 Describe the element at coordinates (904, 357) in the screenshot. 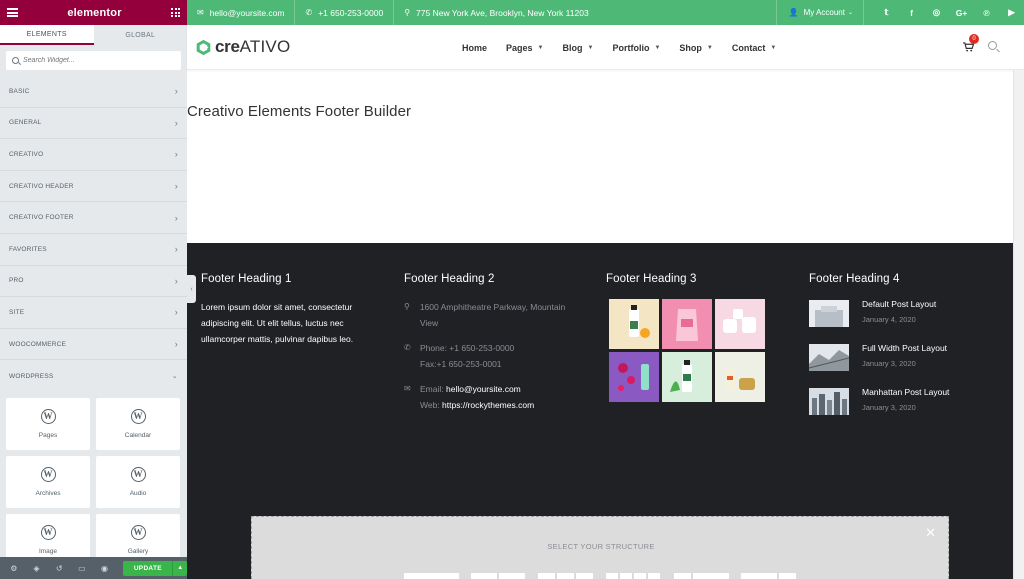

I see `footer-post: Full Width Post Layout January 3, 2020` at that location.